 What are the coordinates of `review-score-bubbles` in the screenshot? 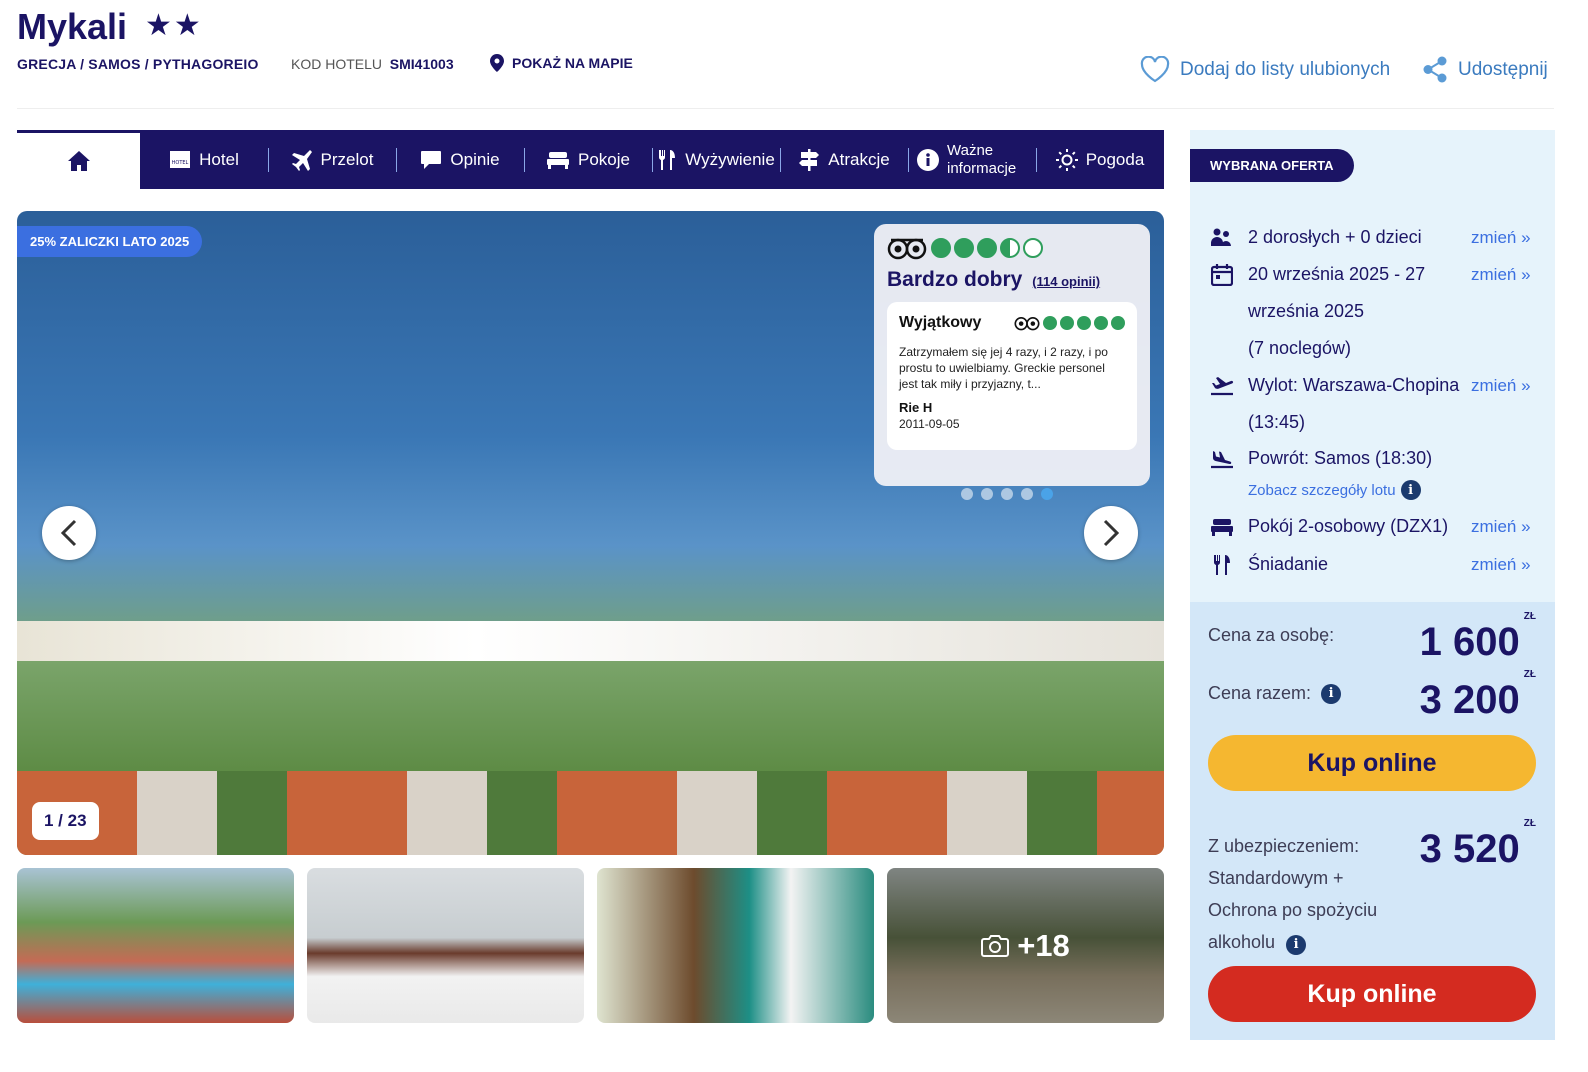 It's located at (1084, 323).